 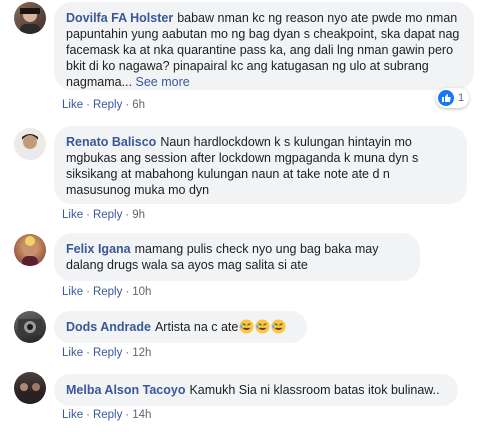 I want to click on like-icon, so click(x=446, y=98).